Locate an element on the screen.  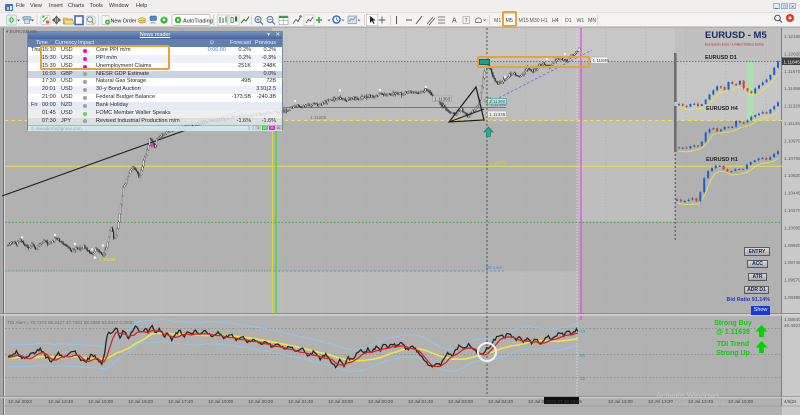
svg-text: 12 Jul 19:00 is located at coordinates (220, 401).